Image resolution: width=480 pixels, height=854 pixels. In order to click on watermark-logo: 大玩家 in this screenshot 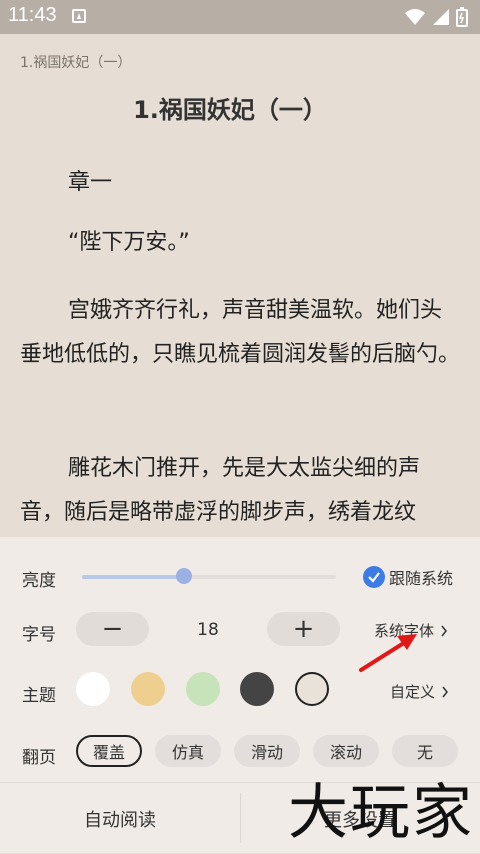, I will do `click(381, 813)`.